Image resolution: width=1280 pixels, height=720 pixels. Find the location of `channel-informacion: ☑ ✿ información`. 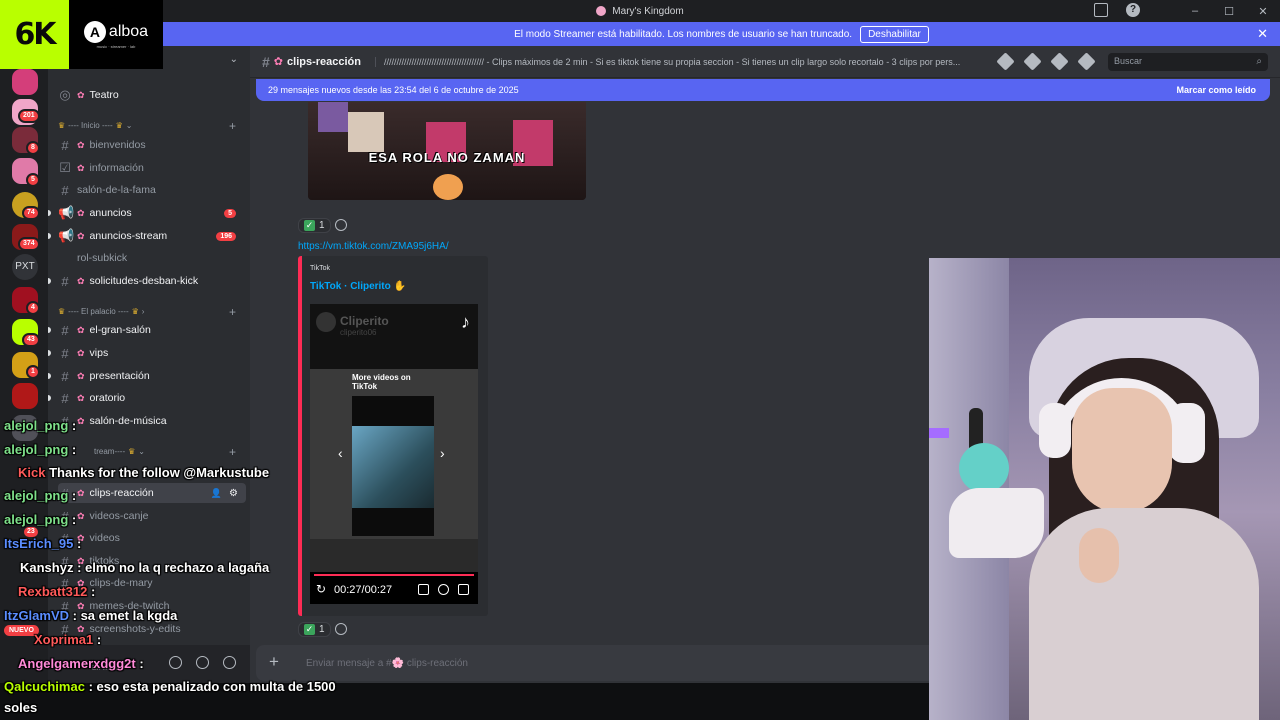

channel-informacion: ☑ ✿ información is located at coordinates (152, 168).